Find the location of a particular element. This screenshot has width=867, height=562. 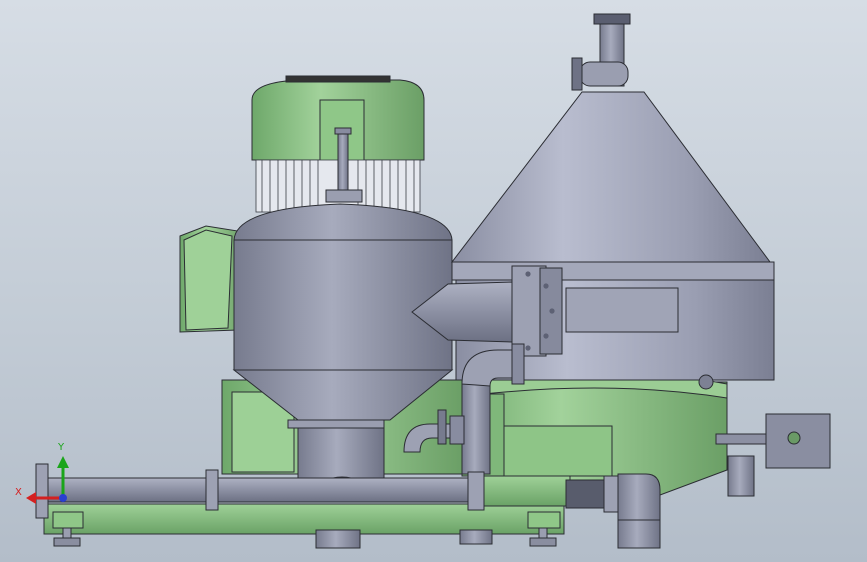

small-elbow-stud is located at coordinates (442, 427).